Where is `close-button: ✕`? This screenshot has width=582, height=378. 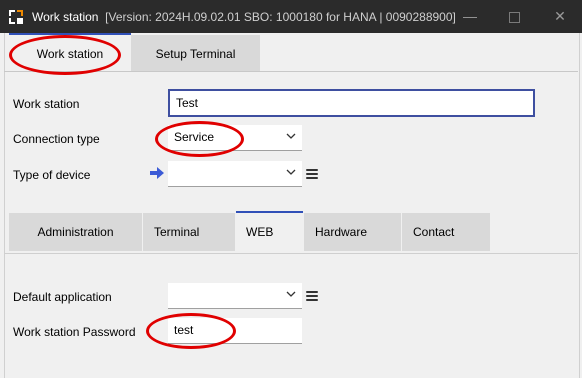 close-button: ✕ is located at coordinates (560, 16).